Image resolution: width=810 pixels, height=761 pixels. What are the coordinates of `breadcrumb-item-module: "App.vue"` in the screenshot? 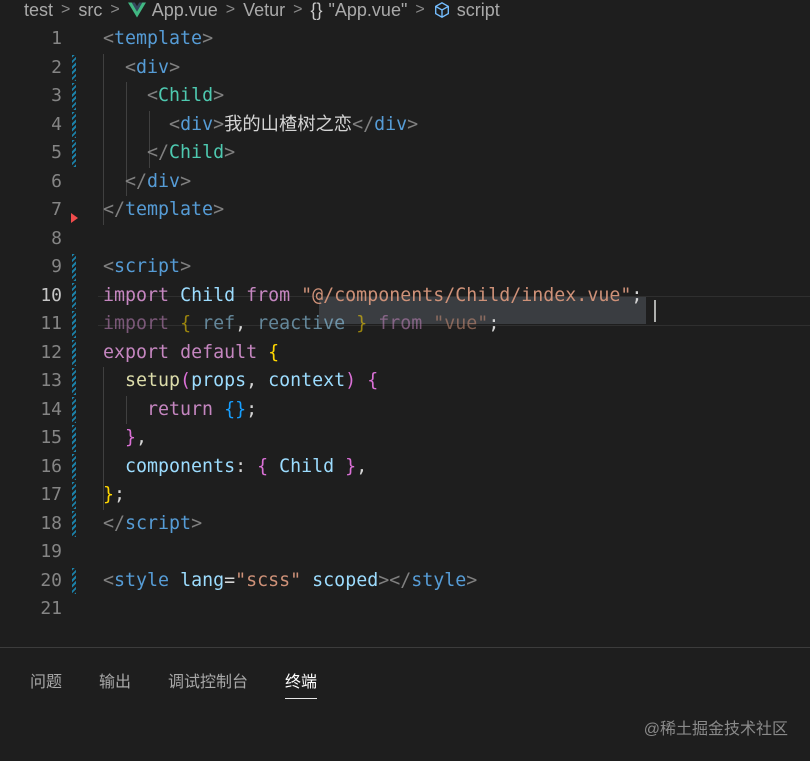 It's located at (368, 10).